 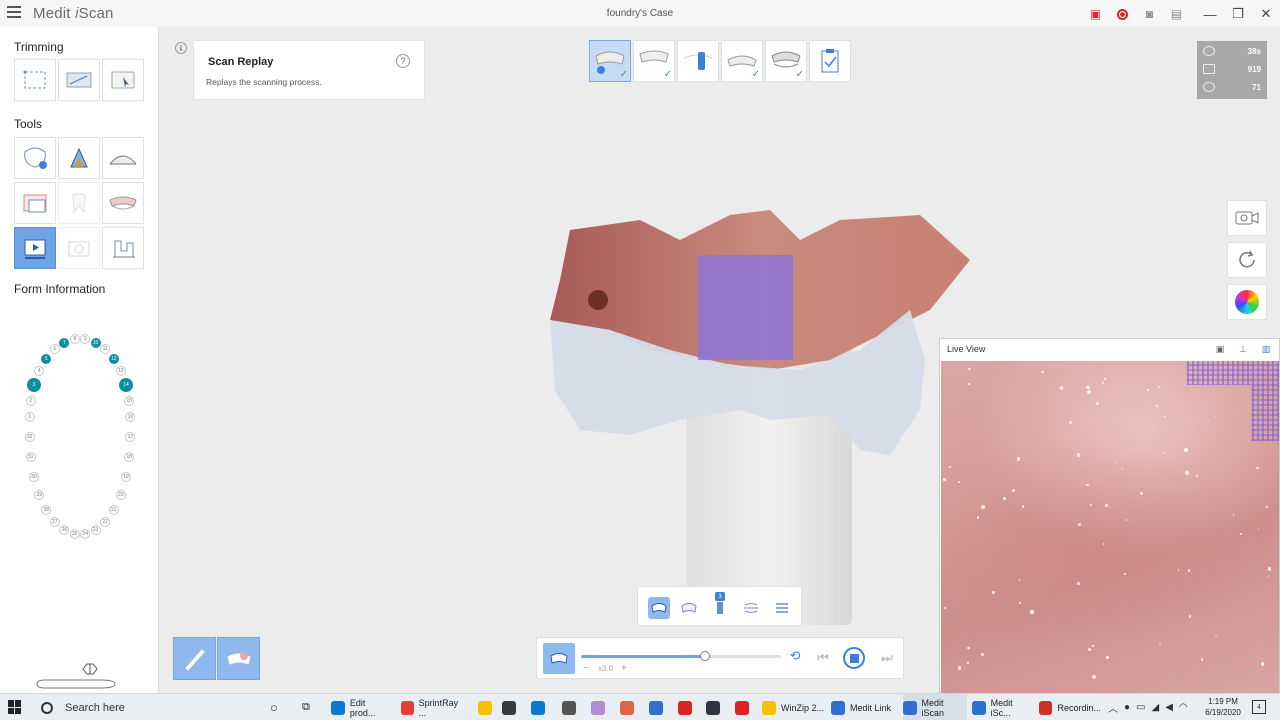 What do you see at coordinates (105, 349) in the screenshot?
I see `tooth-11: 11` at bounding box center [105, 349].